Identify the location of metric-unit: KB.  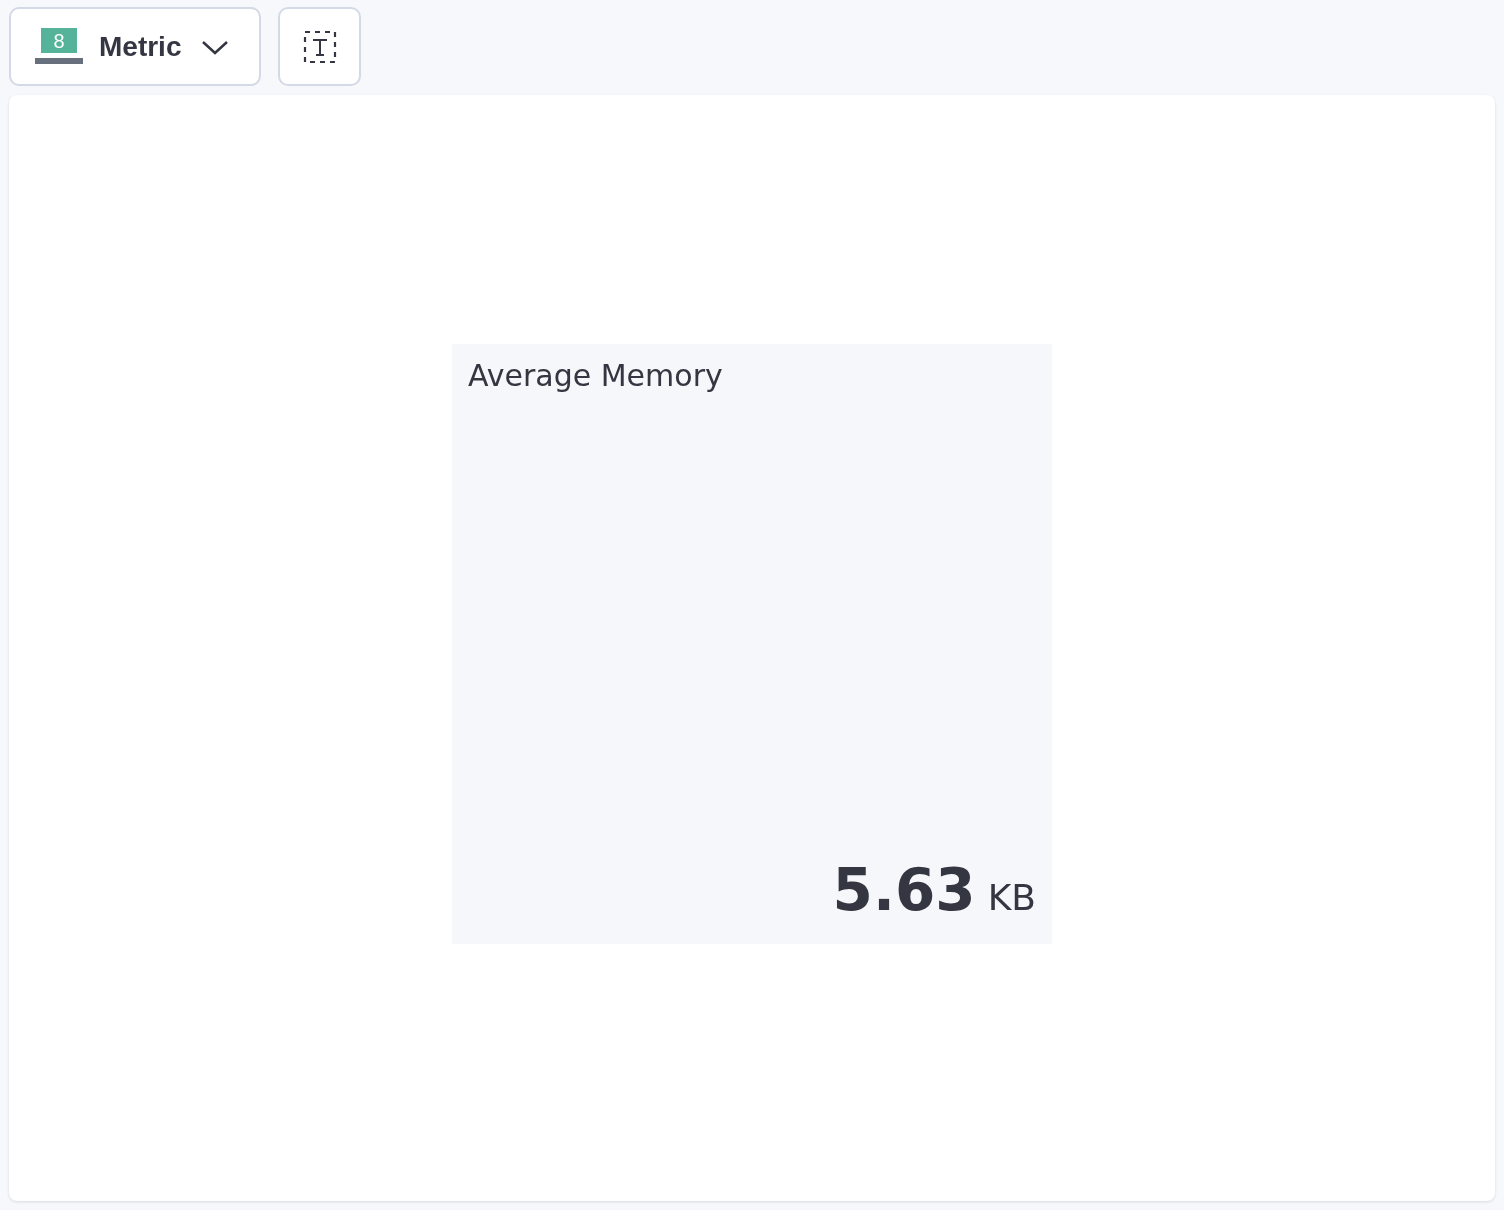
(1011, 897).